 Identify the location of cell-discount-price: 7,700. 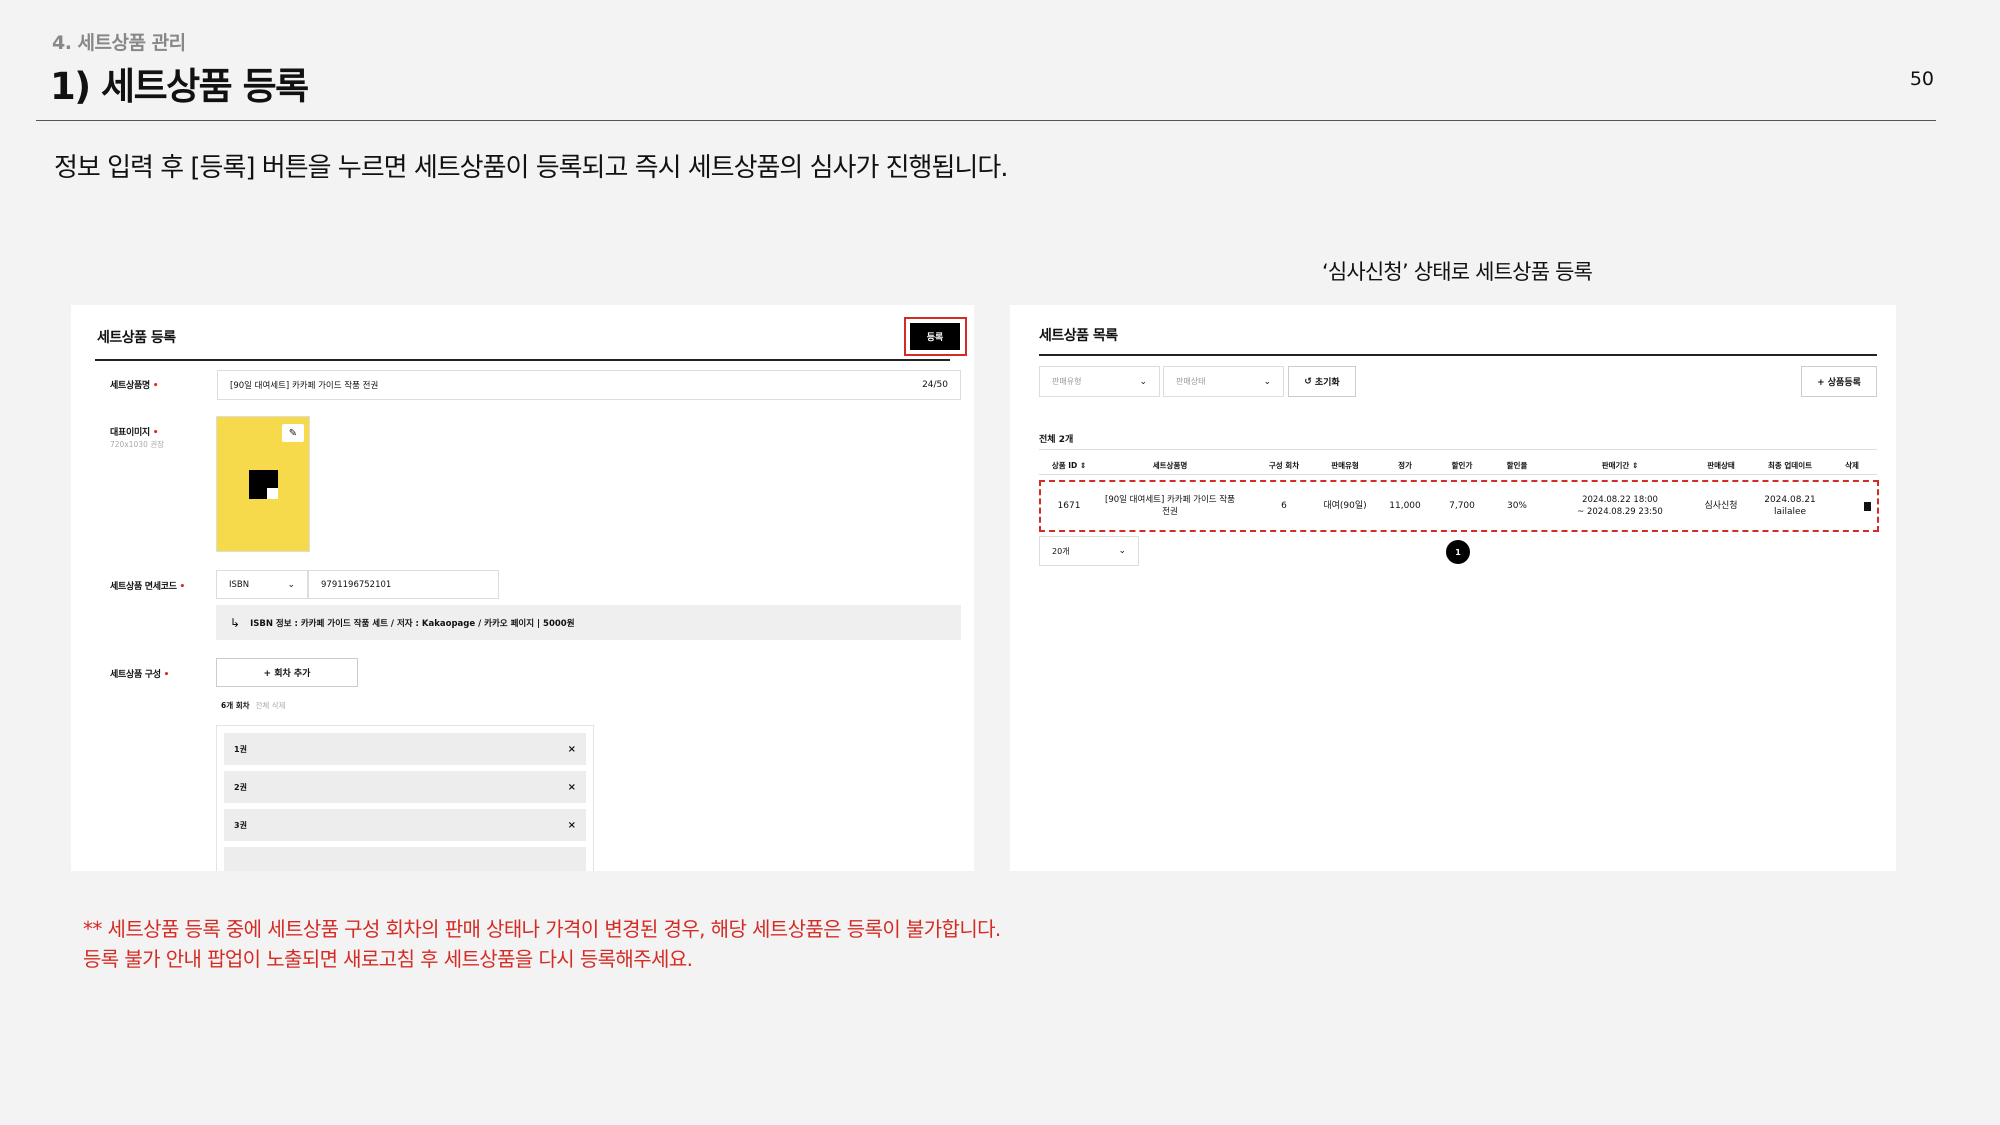
(1462, 506).